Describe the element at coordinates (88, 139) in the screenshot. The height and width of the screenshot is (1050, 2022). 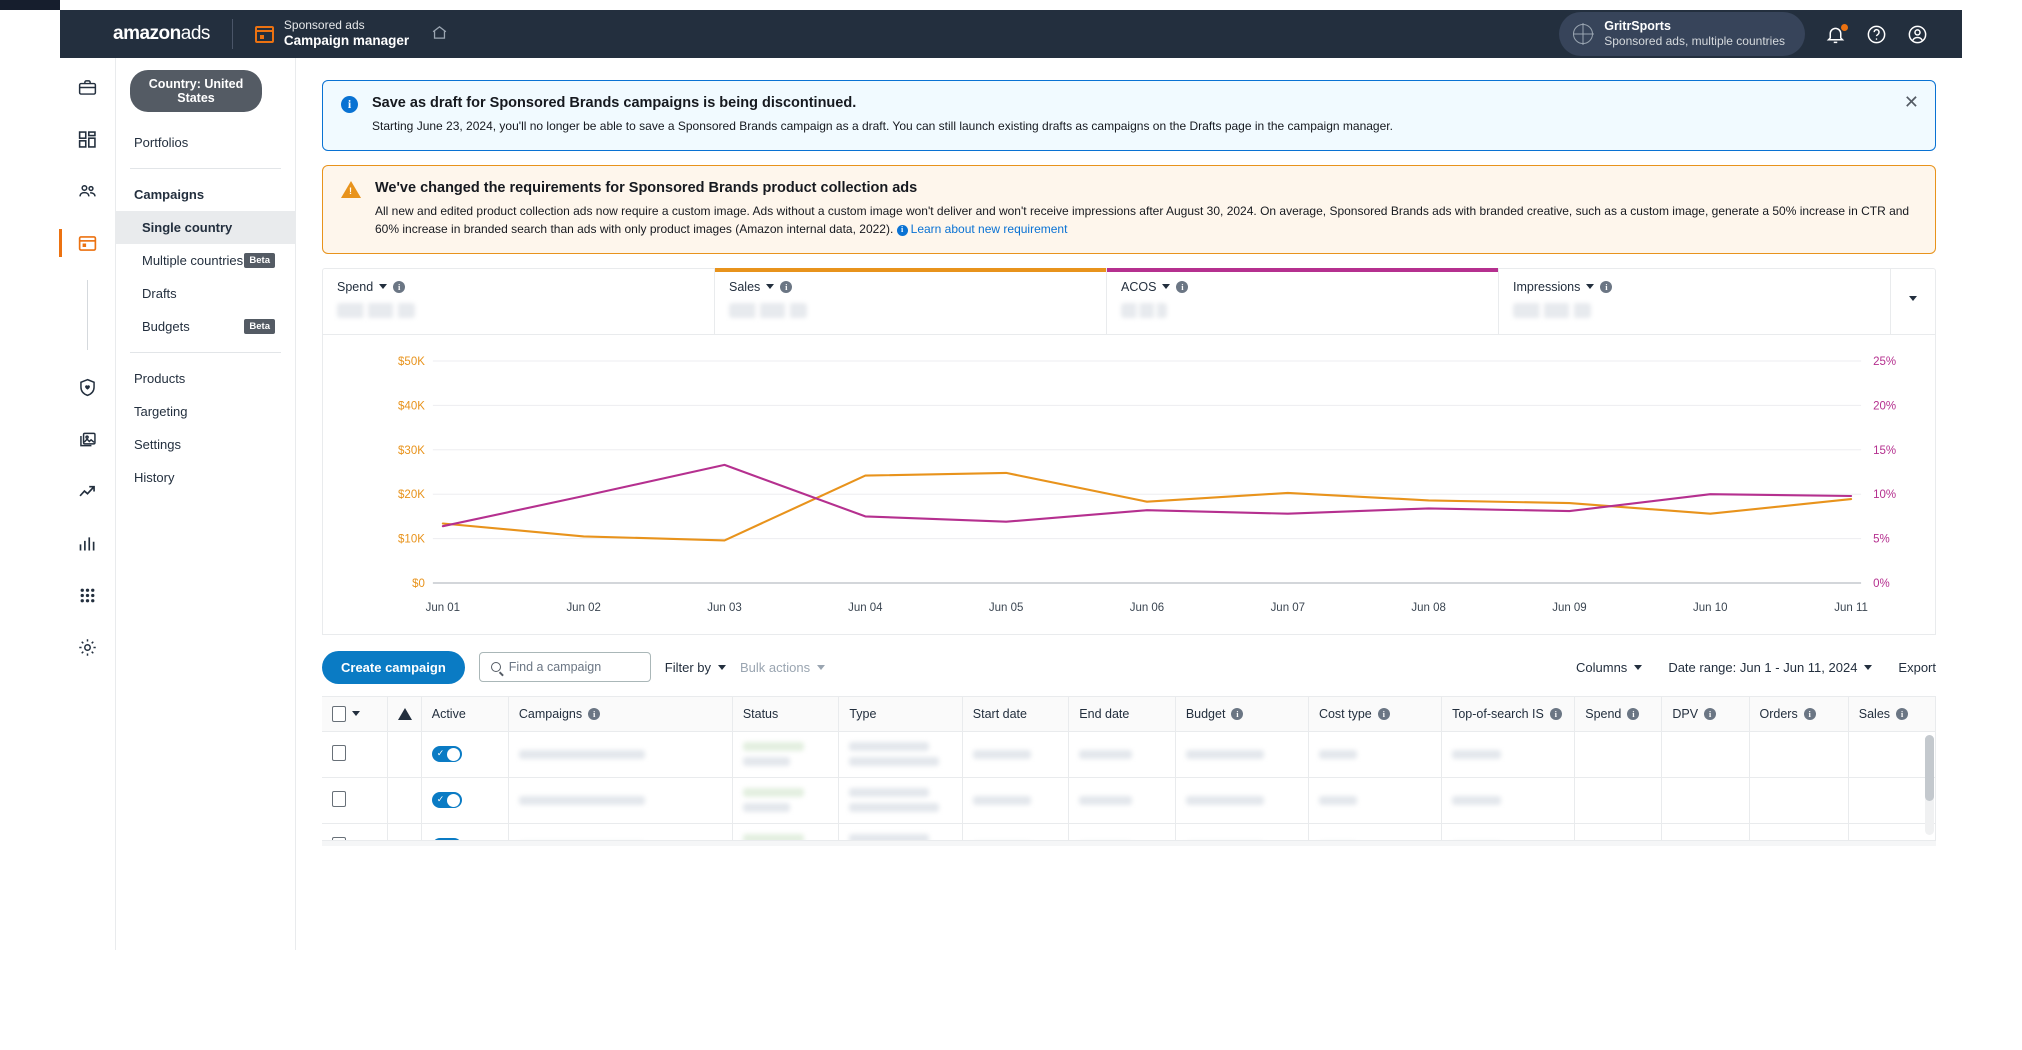
I see `dashboard-grid-icon` at that location.